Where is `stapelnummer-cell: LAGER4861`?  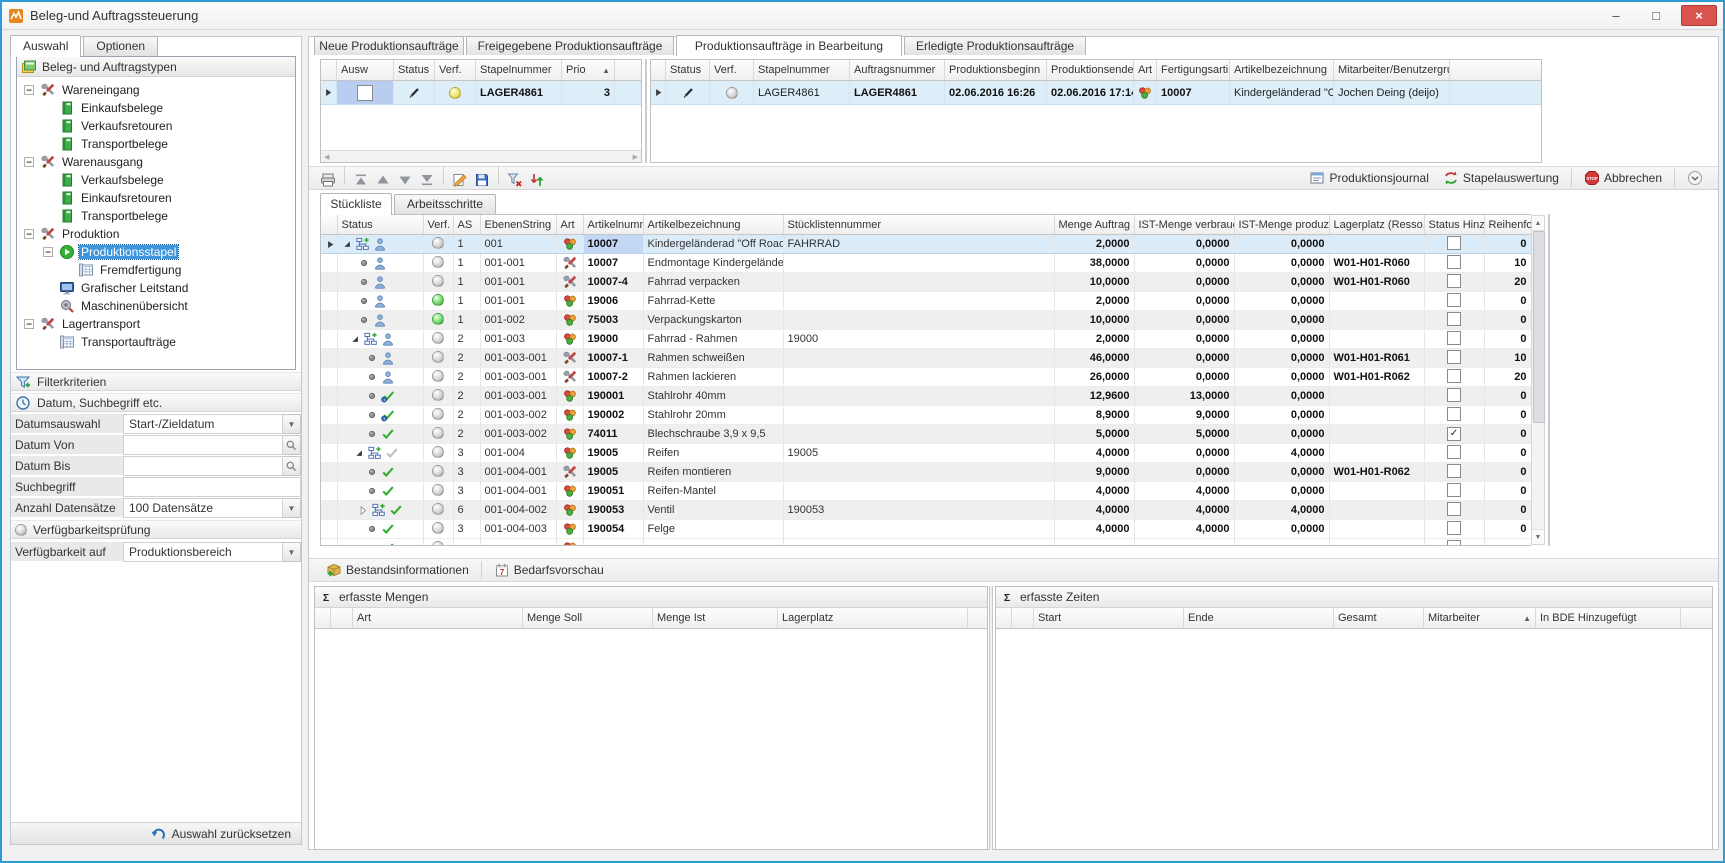 stapelnummer-cell: LAGER4861 is located at coordinates (802, 92).